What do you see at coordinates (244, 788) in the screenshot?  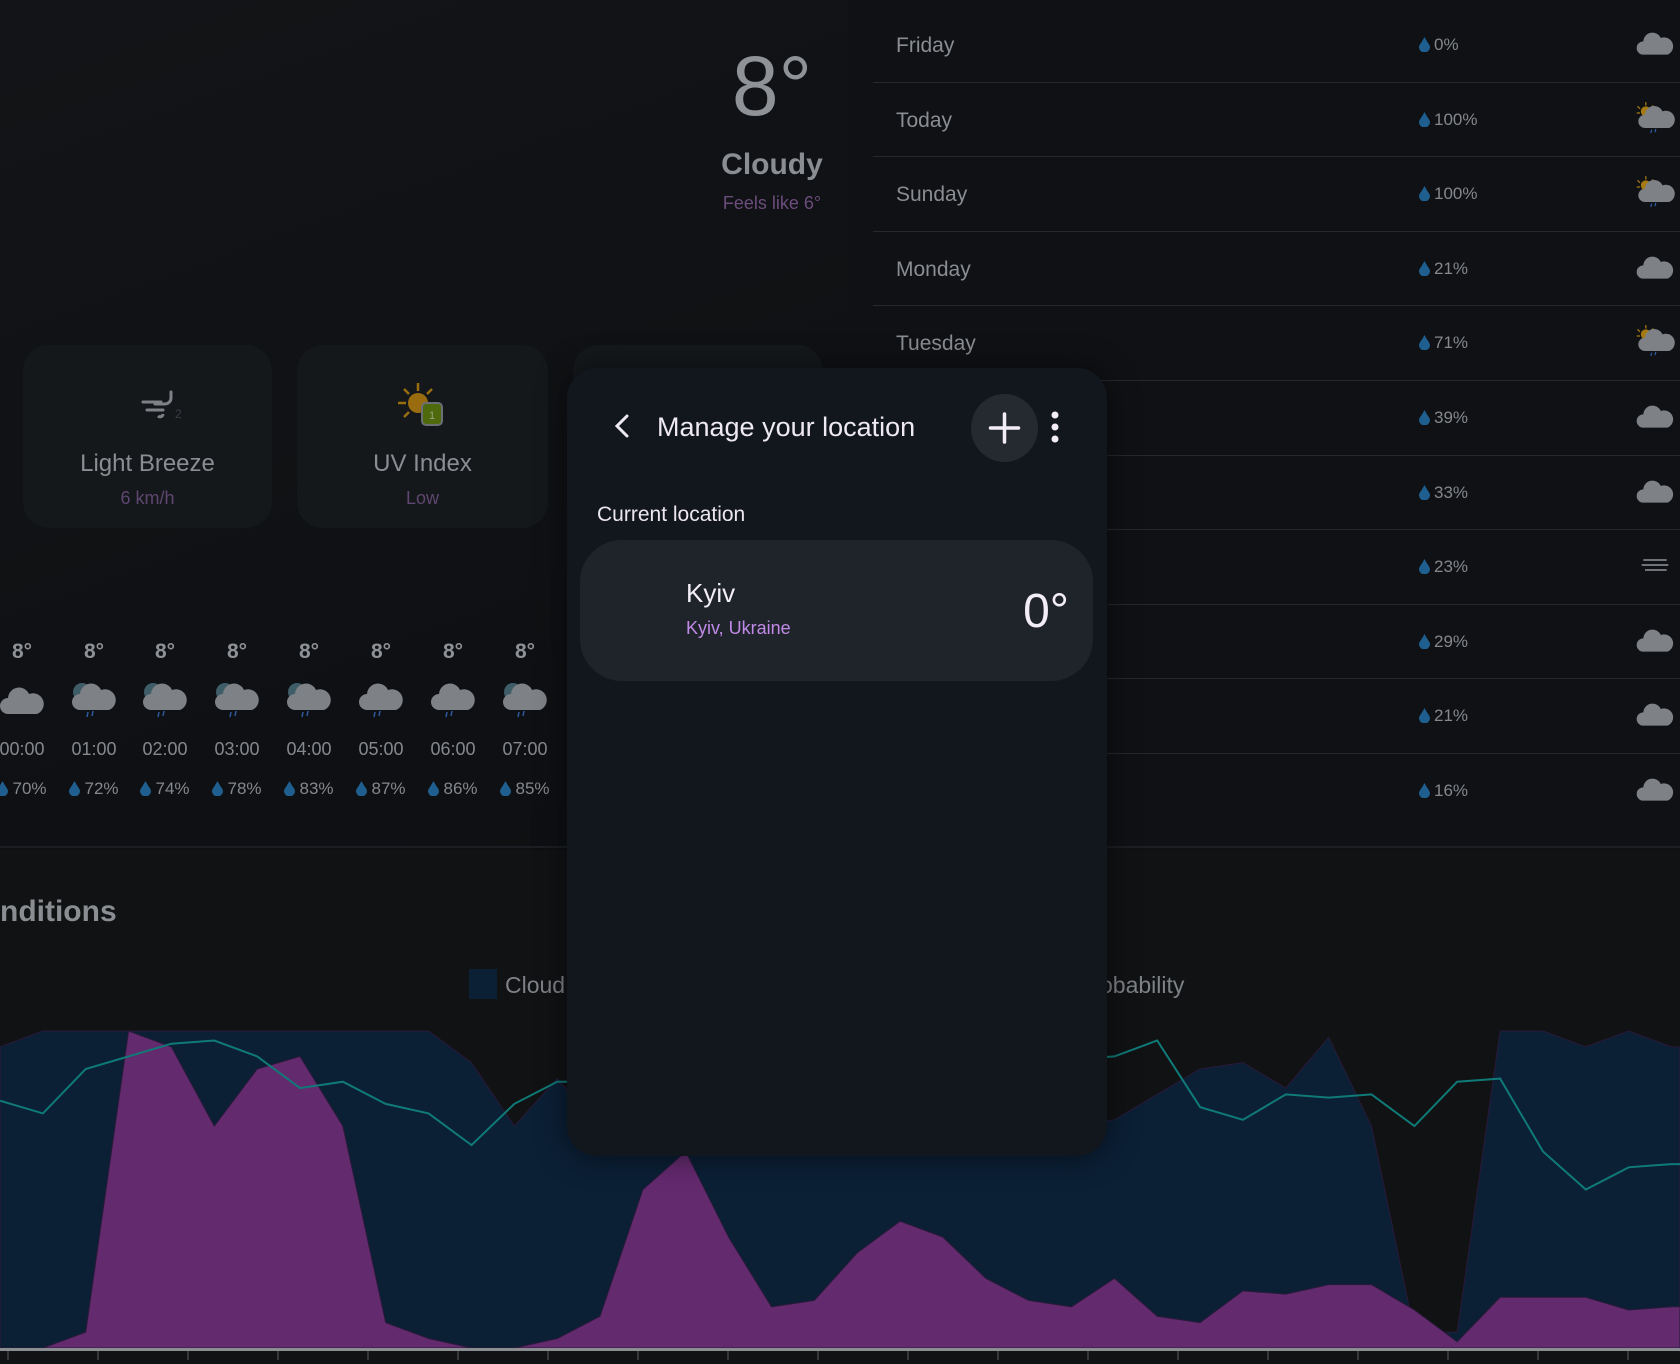 I see `hour-precip: 78%` at bounding box center [244, 788].